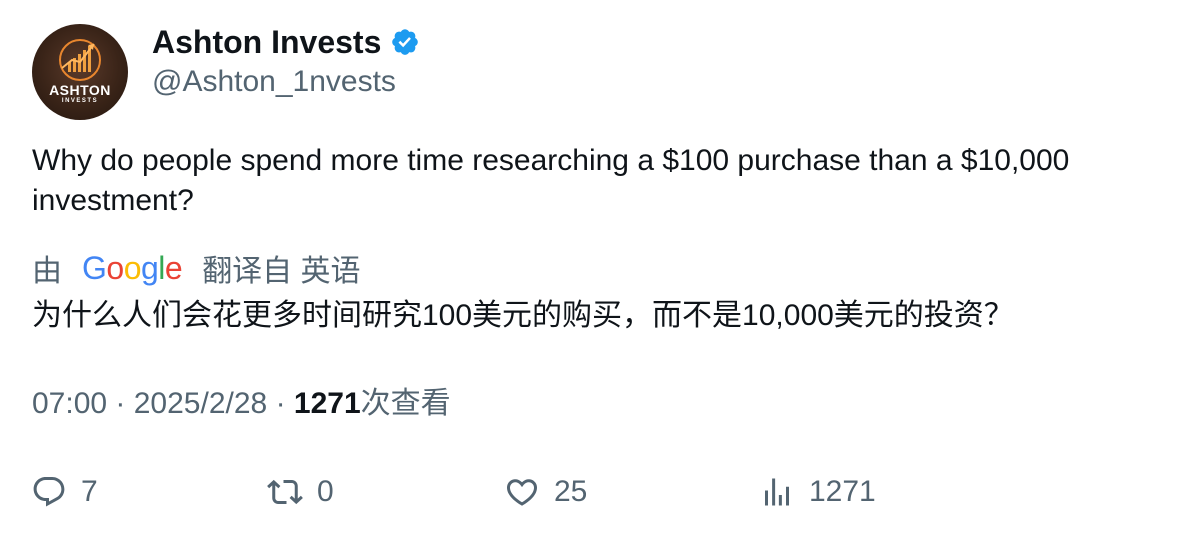 The image size is (1196, 538). Describe the element at coordinates (327, 403) in the screenshot. I see `views-count: 1271` at that location.